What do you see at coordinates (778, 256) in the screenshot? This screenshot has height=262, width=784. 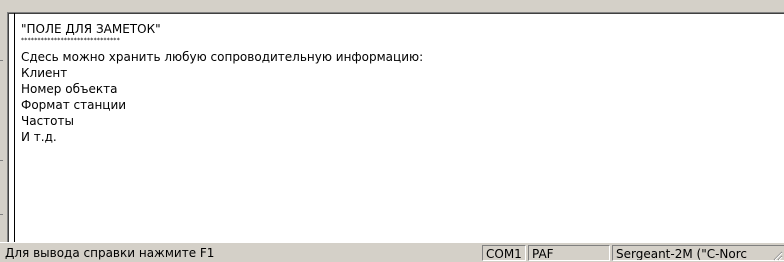 I see `resize-grip-icon` at bounding box center [778, 256].